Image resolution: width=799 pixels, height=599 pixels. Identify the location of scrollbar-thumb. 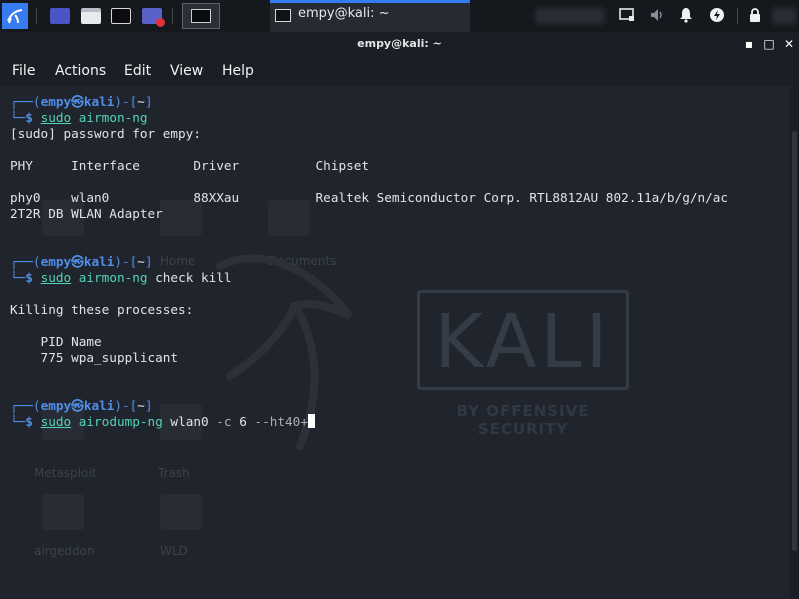
(794, 341).